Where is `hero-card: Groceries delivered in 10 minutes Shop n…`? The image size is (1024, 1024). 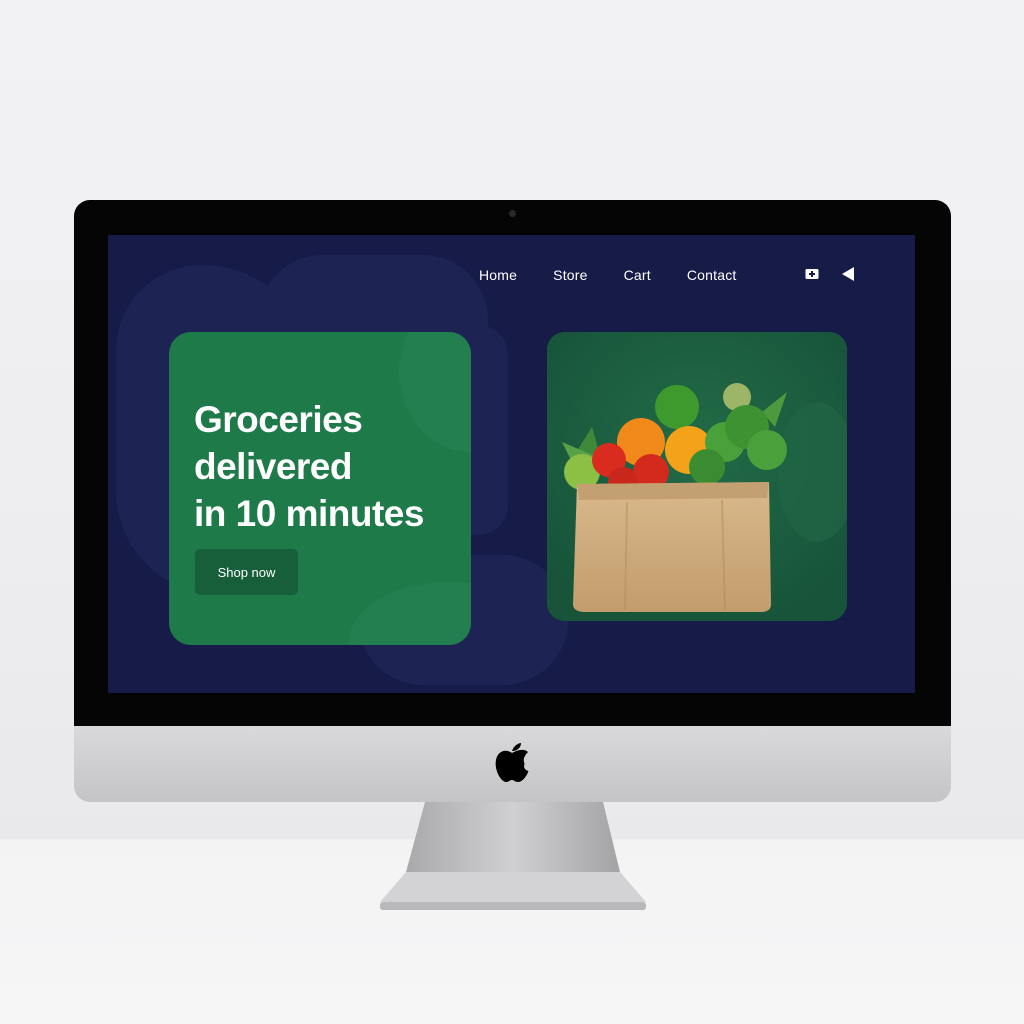 hero-card: Groceries delivered in 10 minutes Shop n… is located at coordinates (320, 488).